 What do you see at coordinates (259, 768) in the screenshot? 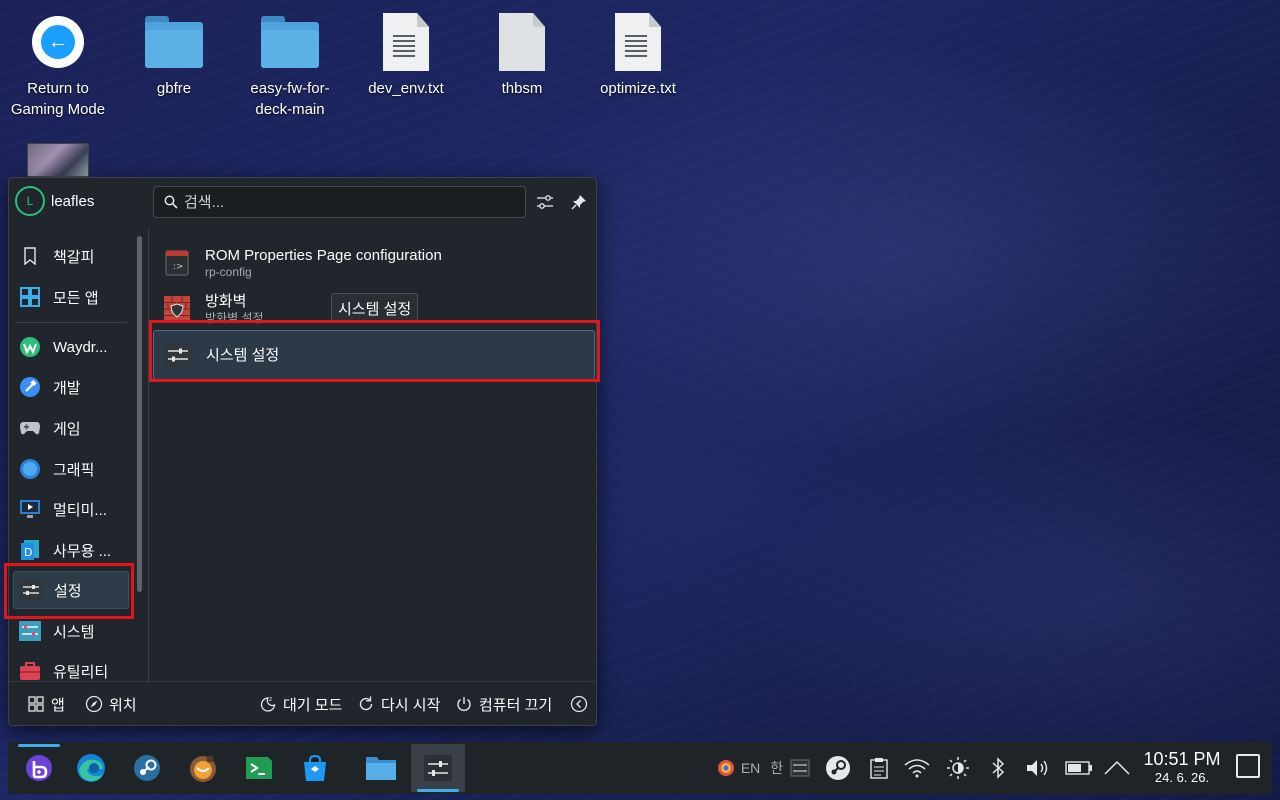
I see `taskbar-konsole` at bounding box center [259, 768].